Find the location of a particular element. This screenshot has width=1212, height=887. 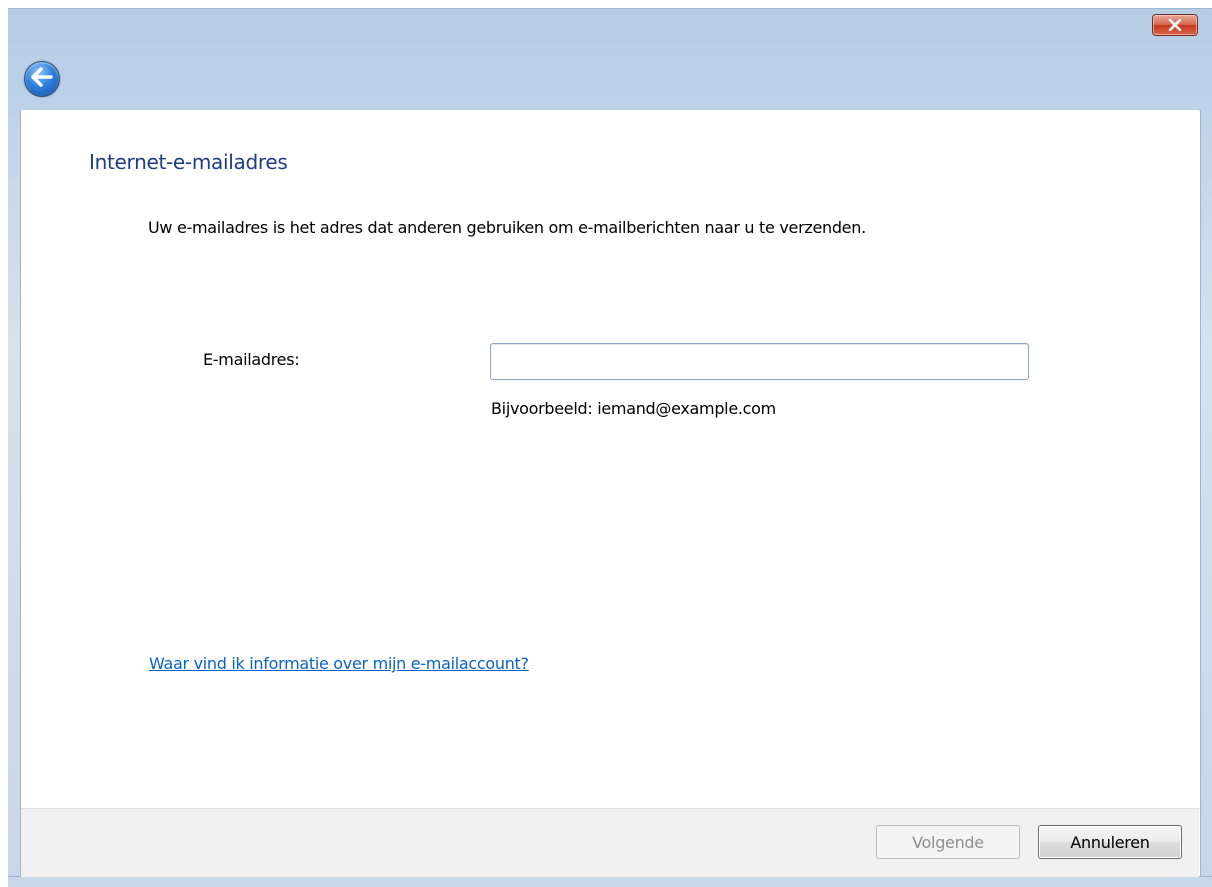

email-label: E-mailadres: is located at coordinates (251, 359).